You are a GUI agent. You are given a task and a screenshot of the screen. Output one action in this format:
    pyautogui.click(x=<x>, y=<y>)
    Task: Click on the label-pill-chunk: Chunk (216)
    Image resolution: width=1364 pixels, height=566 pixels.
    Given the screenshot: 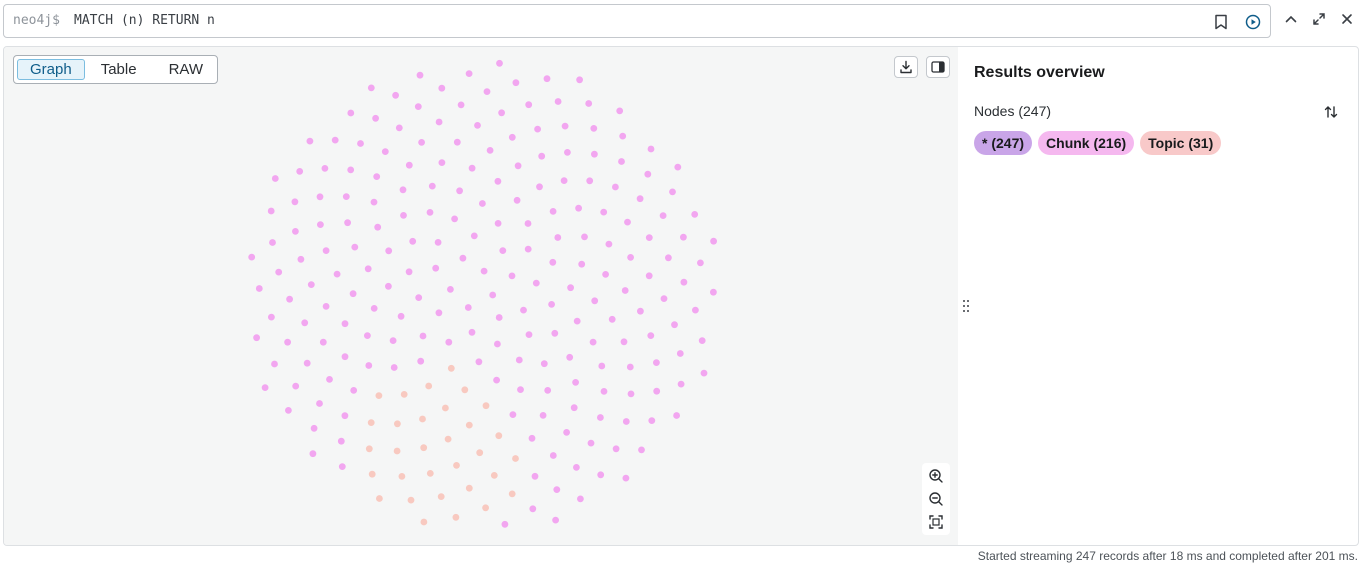 What is the action you would take?
    pyautogui.click(x=1086, y=143)
    